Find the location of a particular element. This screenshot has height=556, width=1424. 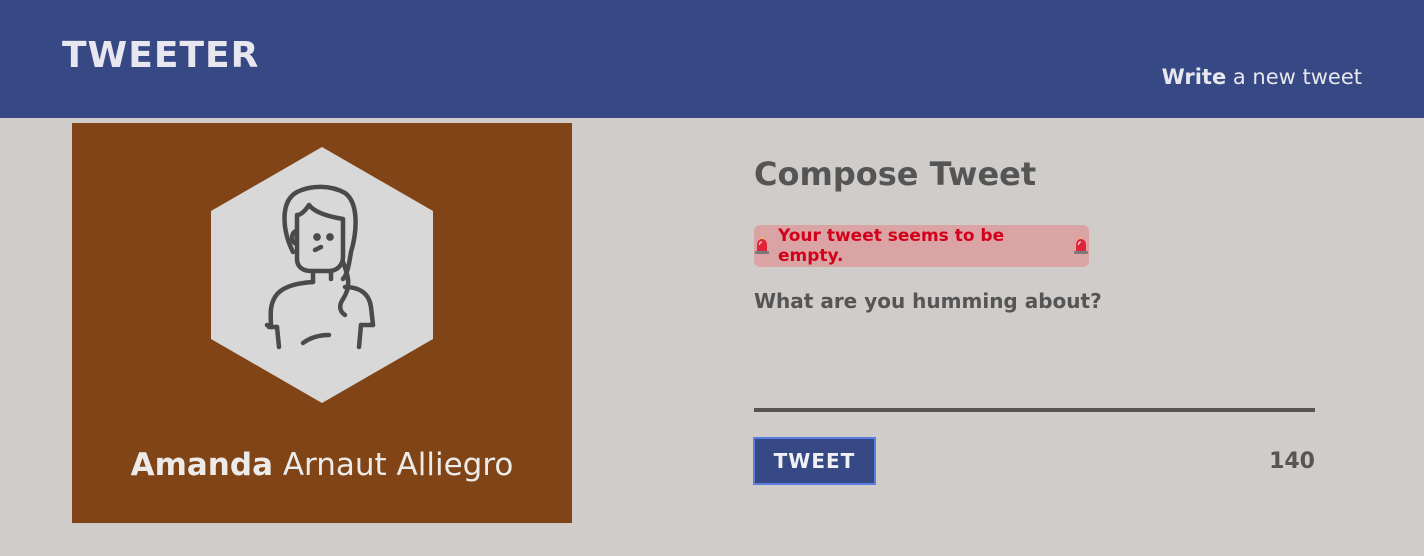

profile-name: Amanda Arnaut Alliegro is located at coordinates (322, 465).